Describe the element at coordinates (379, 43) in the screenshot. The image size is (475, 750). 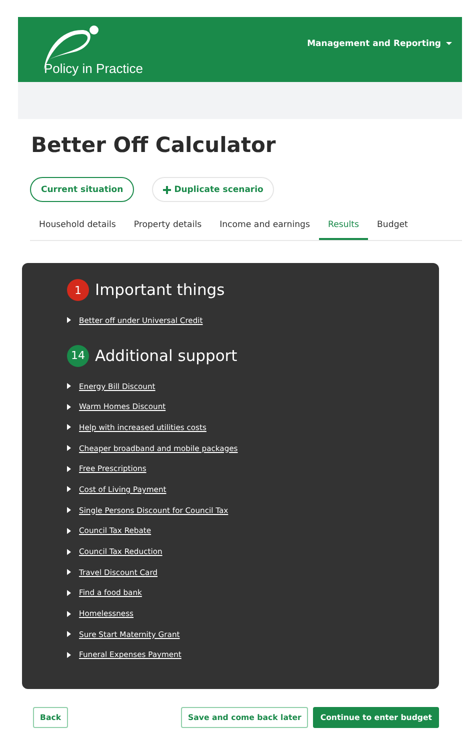
I see `management-menu: Management and Reporting` at that location.